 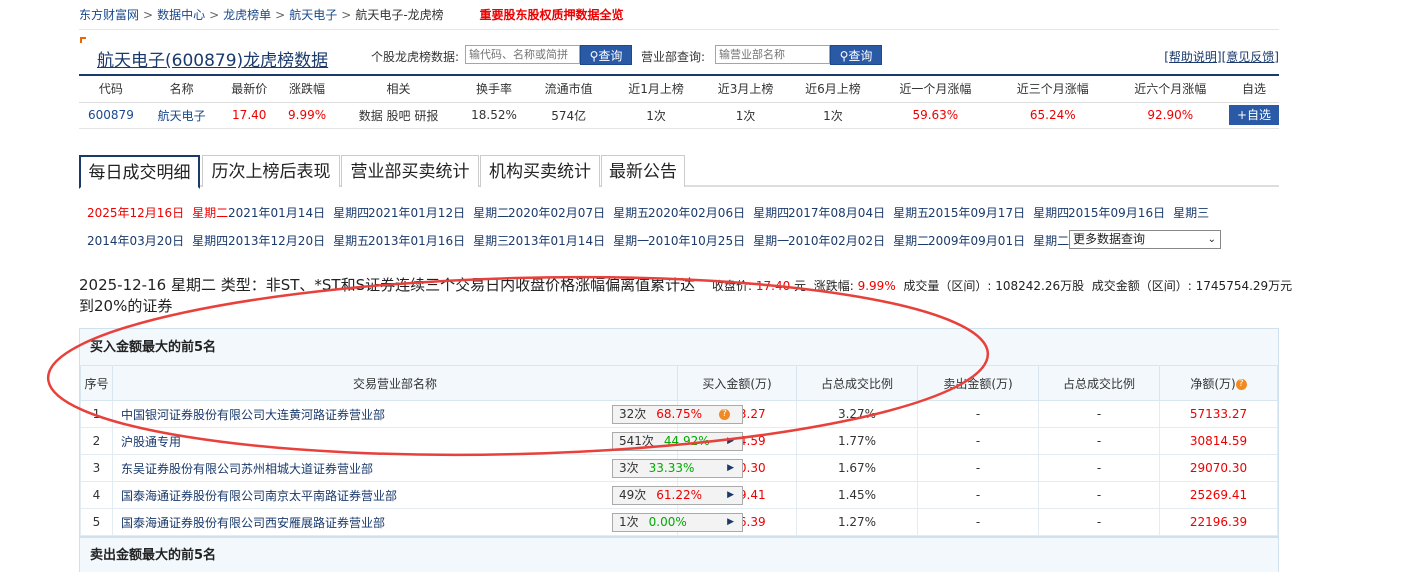 I want to click on summary-header: 自选, so click(x=1254, y=89).